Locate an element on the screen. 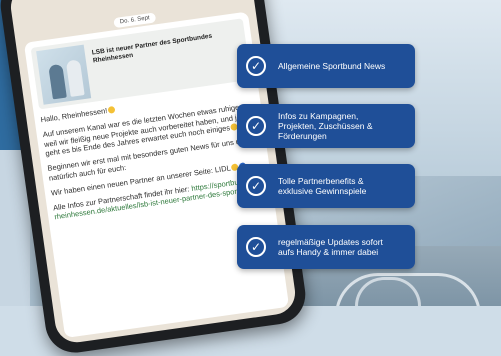  link-preview-thumbnail is located at coordinates (64, 74).